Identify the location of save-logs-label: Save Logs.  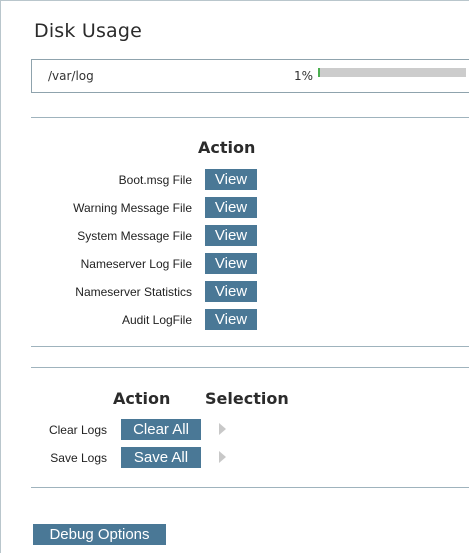
(78, 458).